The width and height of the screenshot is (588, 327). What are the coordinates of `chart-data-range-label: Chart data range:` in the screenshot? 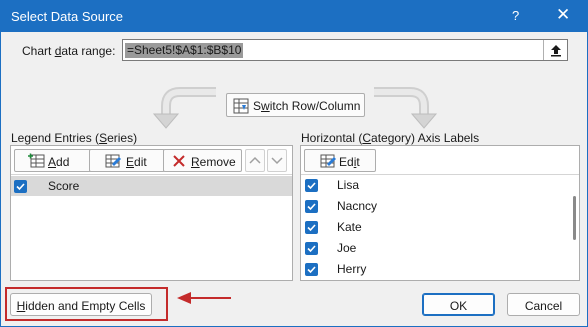 It's located at (69, 51).